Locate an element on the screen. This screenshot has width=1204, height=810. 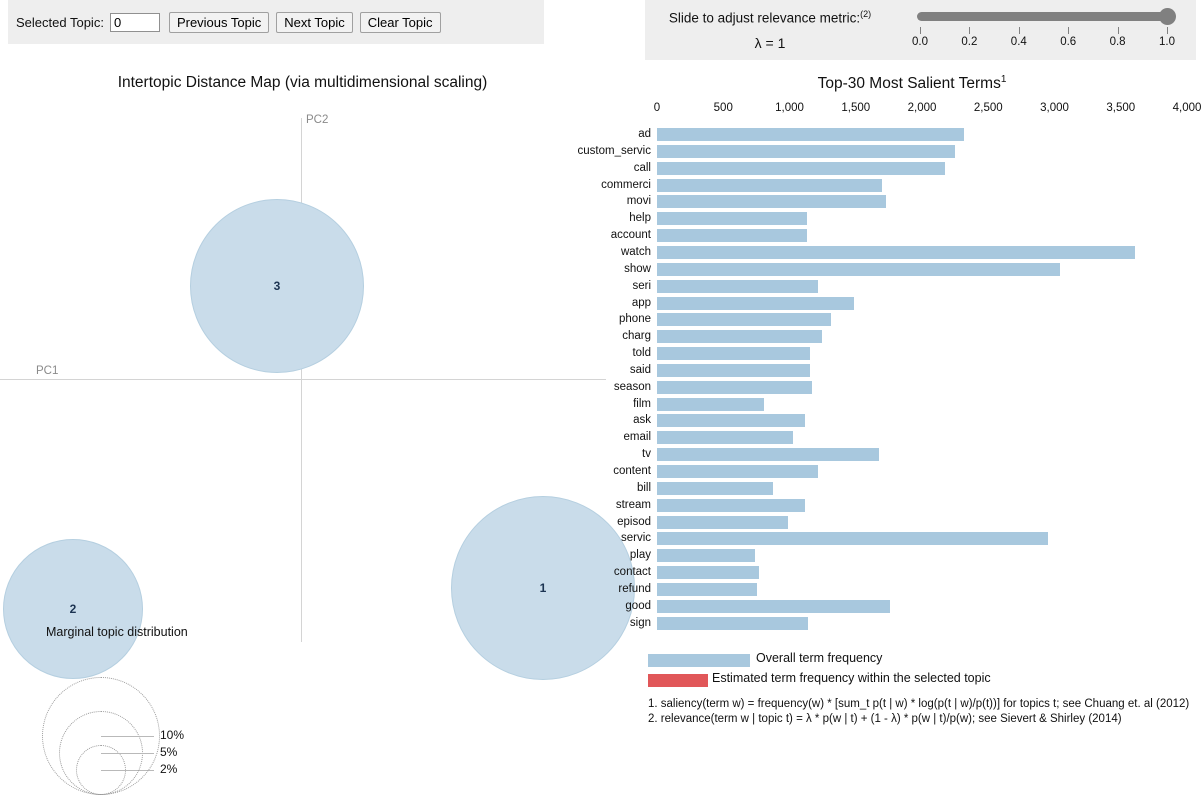
bar-row: seri is located at coordinates (912, 287).